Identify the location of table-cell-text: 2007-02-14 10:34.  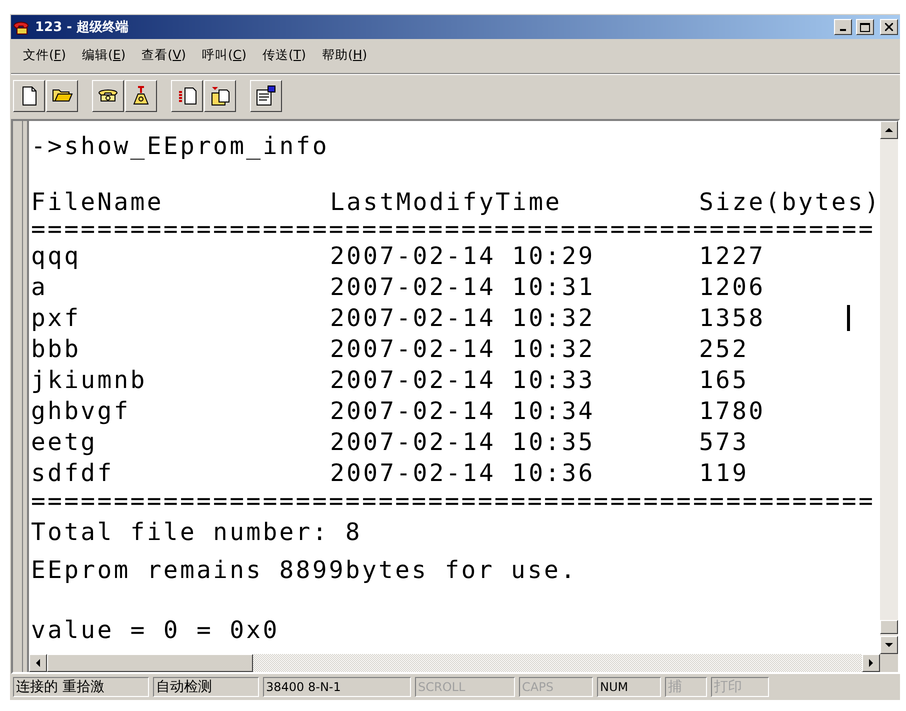
(463, 411).